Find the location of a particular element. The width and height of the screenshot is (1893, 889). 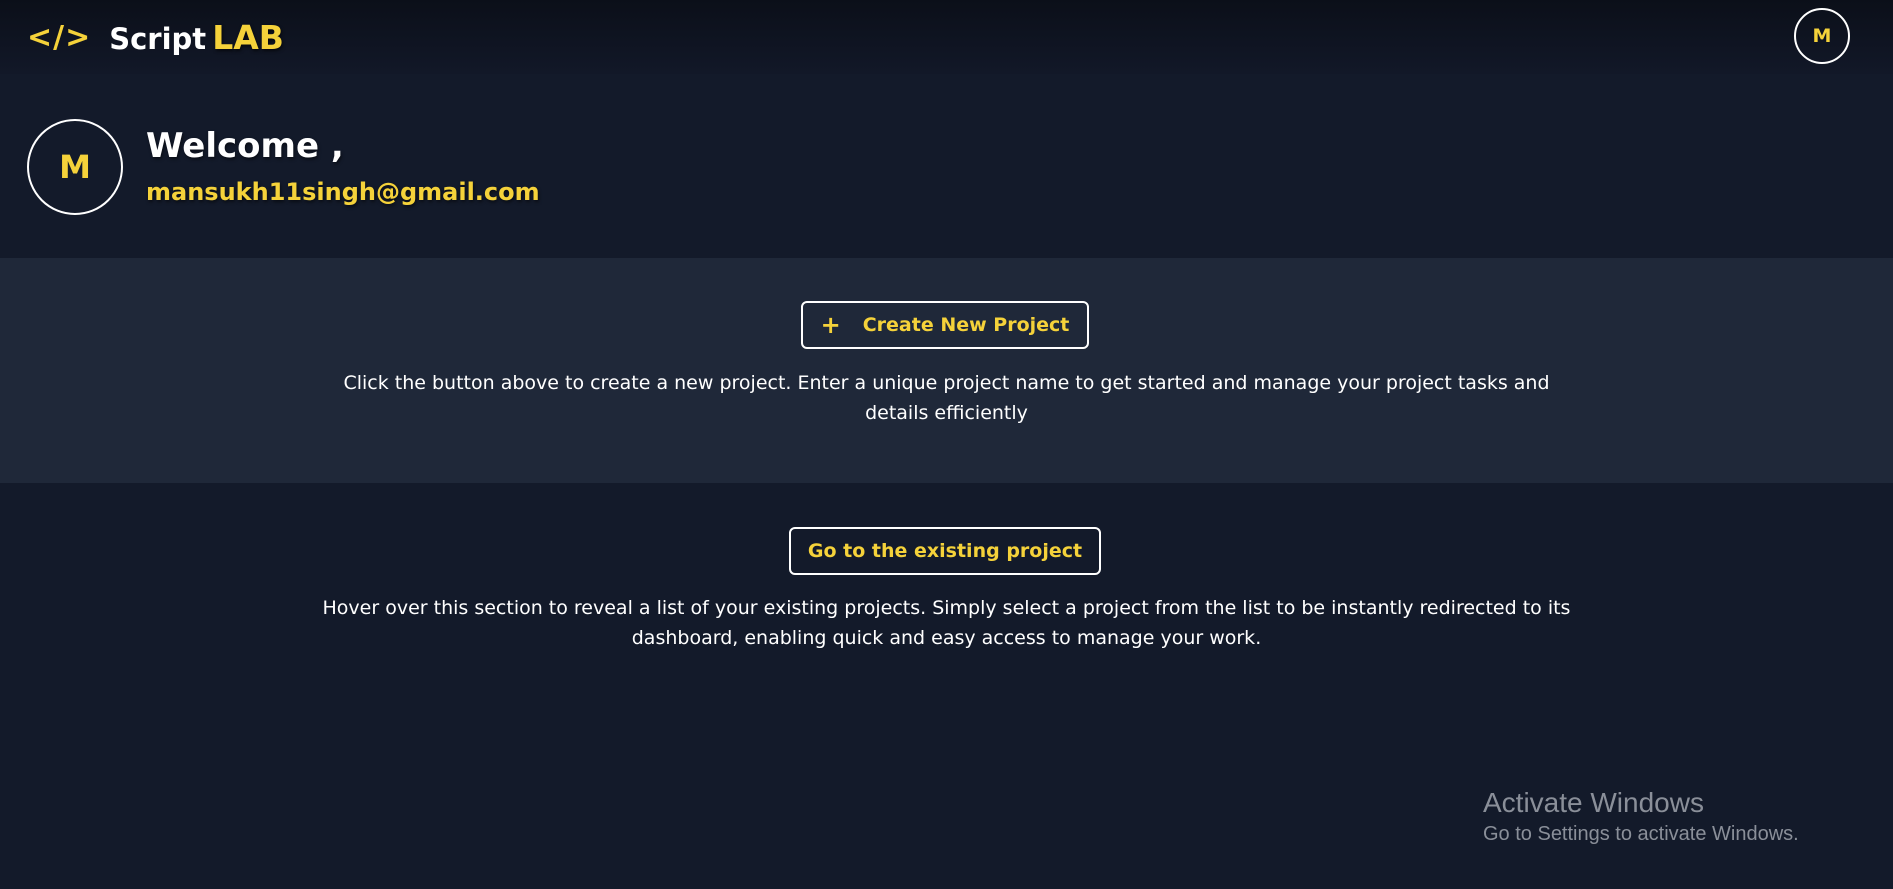

app-name: Script LAB is located at coordinates (196, 37).